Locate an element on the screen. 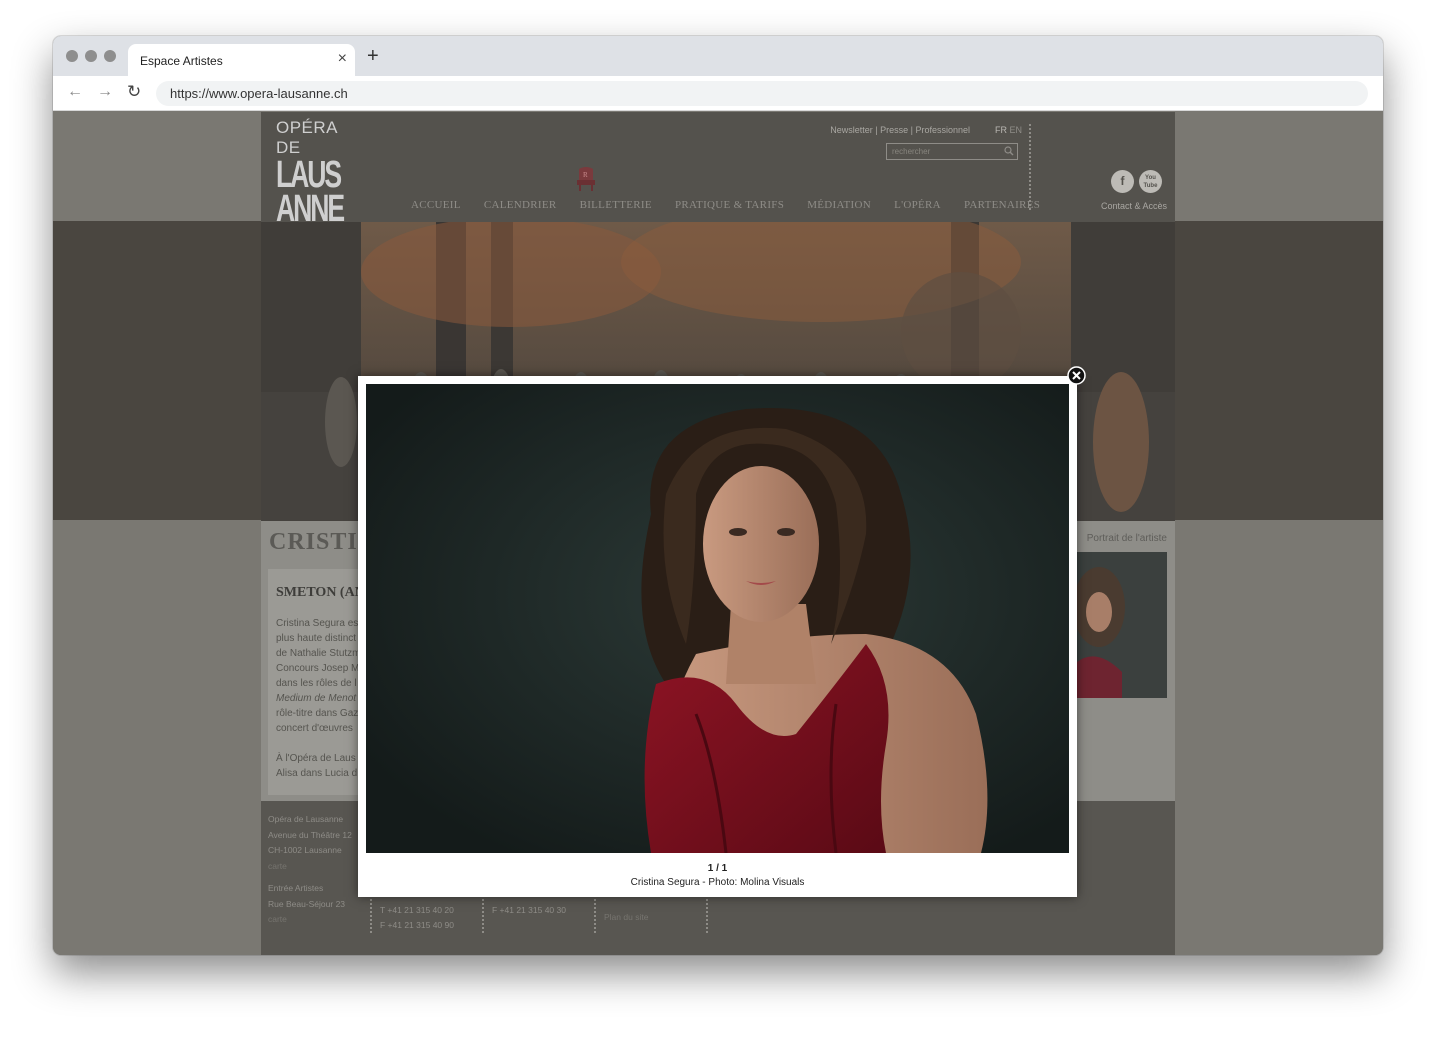  lightbox-close-icon is located at coordinates (1076, 375).